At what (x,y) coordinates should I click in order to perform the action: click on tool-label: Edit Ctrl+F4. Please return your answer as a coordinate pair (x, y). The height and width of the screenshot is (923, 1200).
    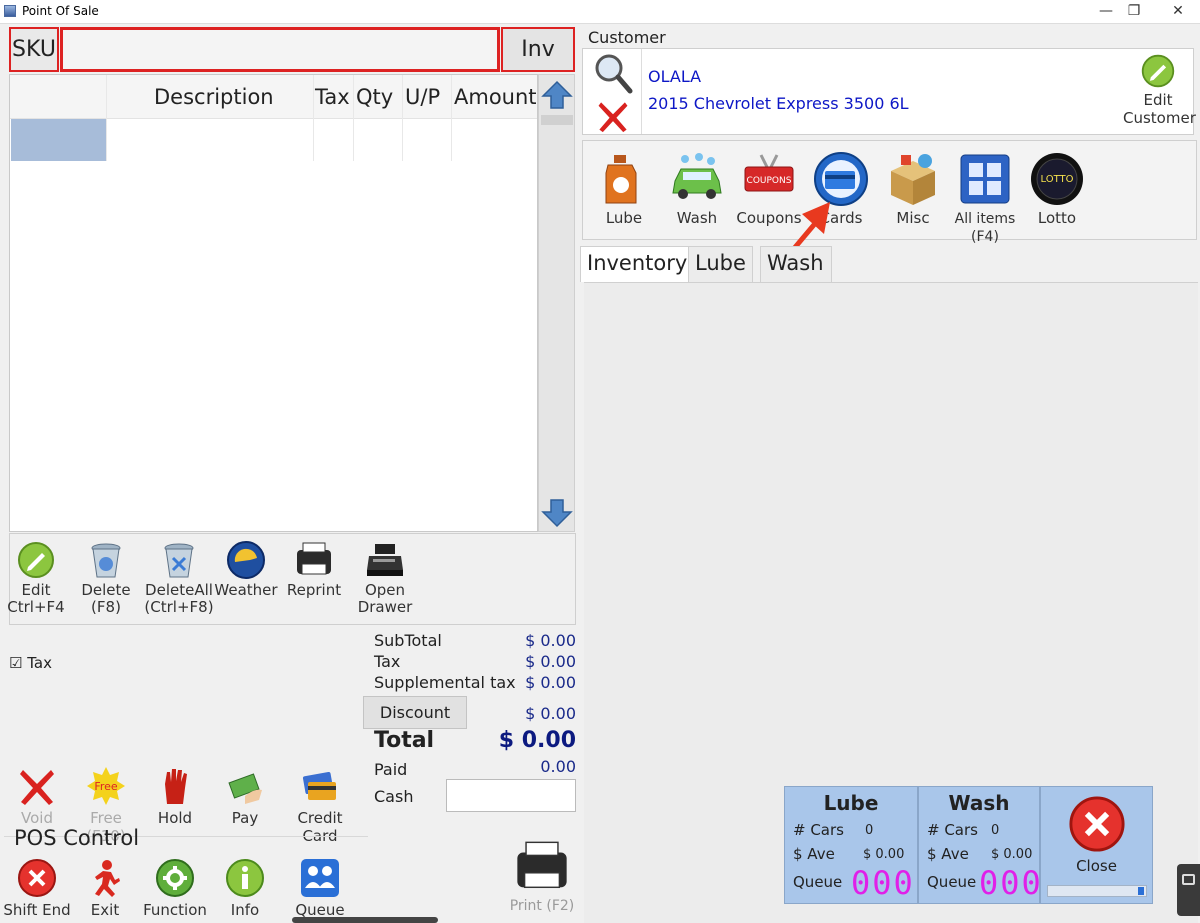
    Looking at the image, I should click on (36, 598).